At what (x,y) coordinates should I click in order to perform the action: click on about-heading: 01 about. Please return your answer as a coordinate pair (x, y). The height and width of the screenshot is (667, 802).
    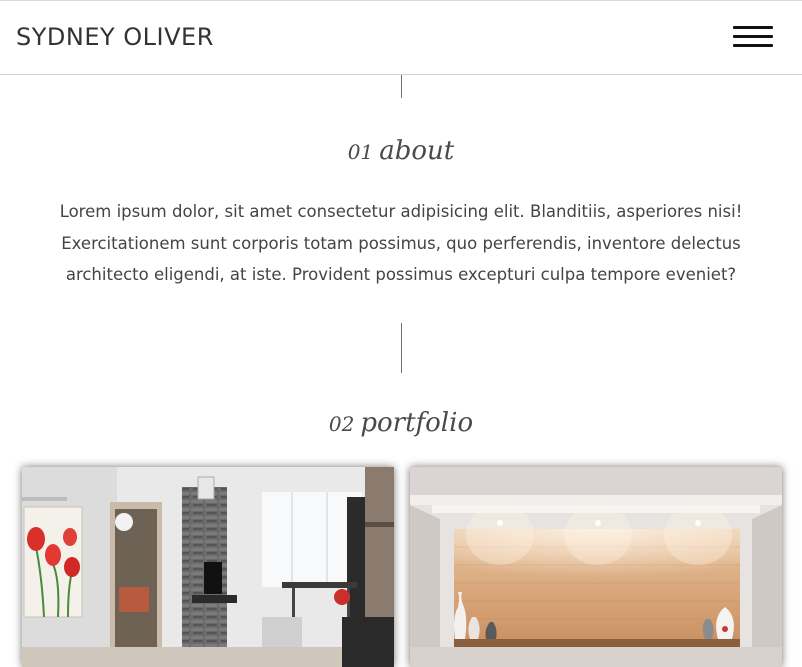
    Looking at the image, I should click on (401, 151).